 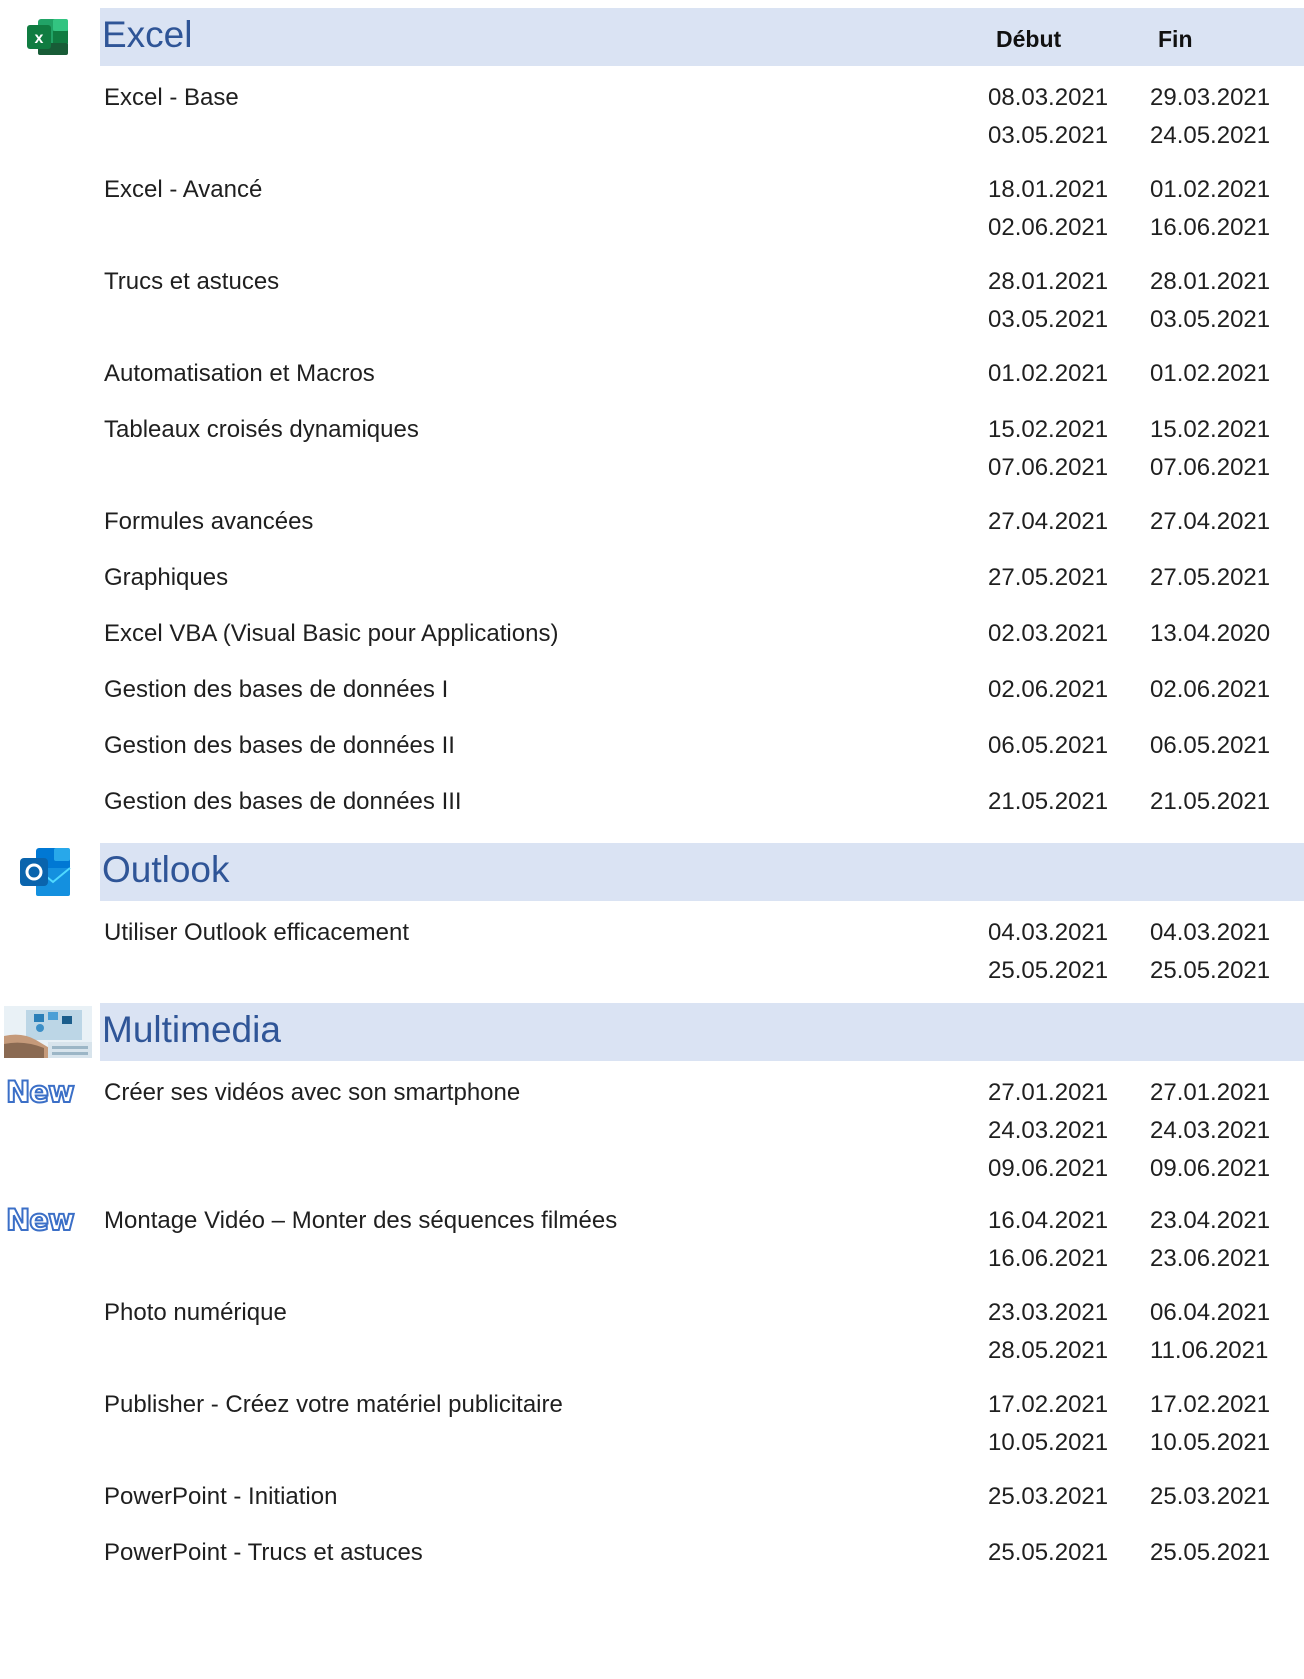 What do you see at coordinates (1210, 1092) in the screenshot?
I see `end-date: 27.01.2021` at bounding box center [1210, 1092].